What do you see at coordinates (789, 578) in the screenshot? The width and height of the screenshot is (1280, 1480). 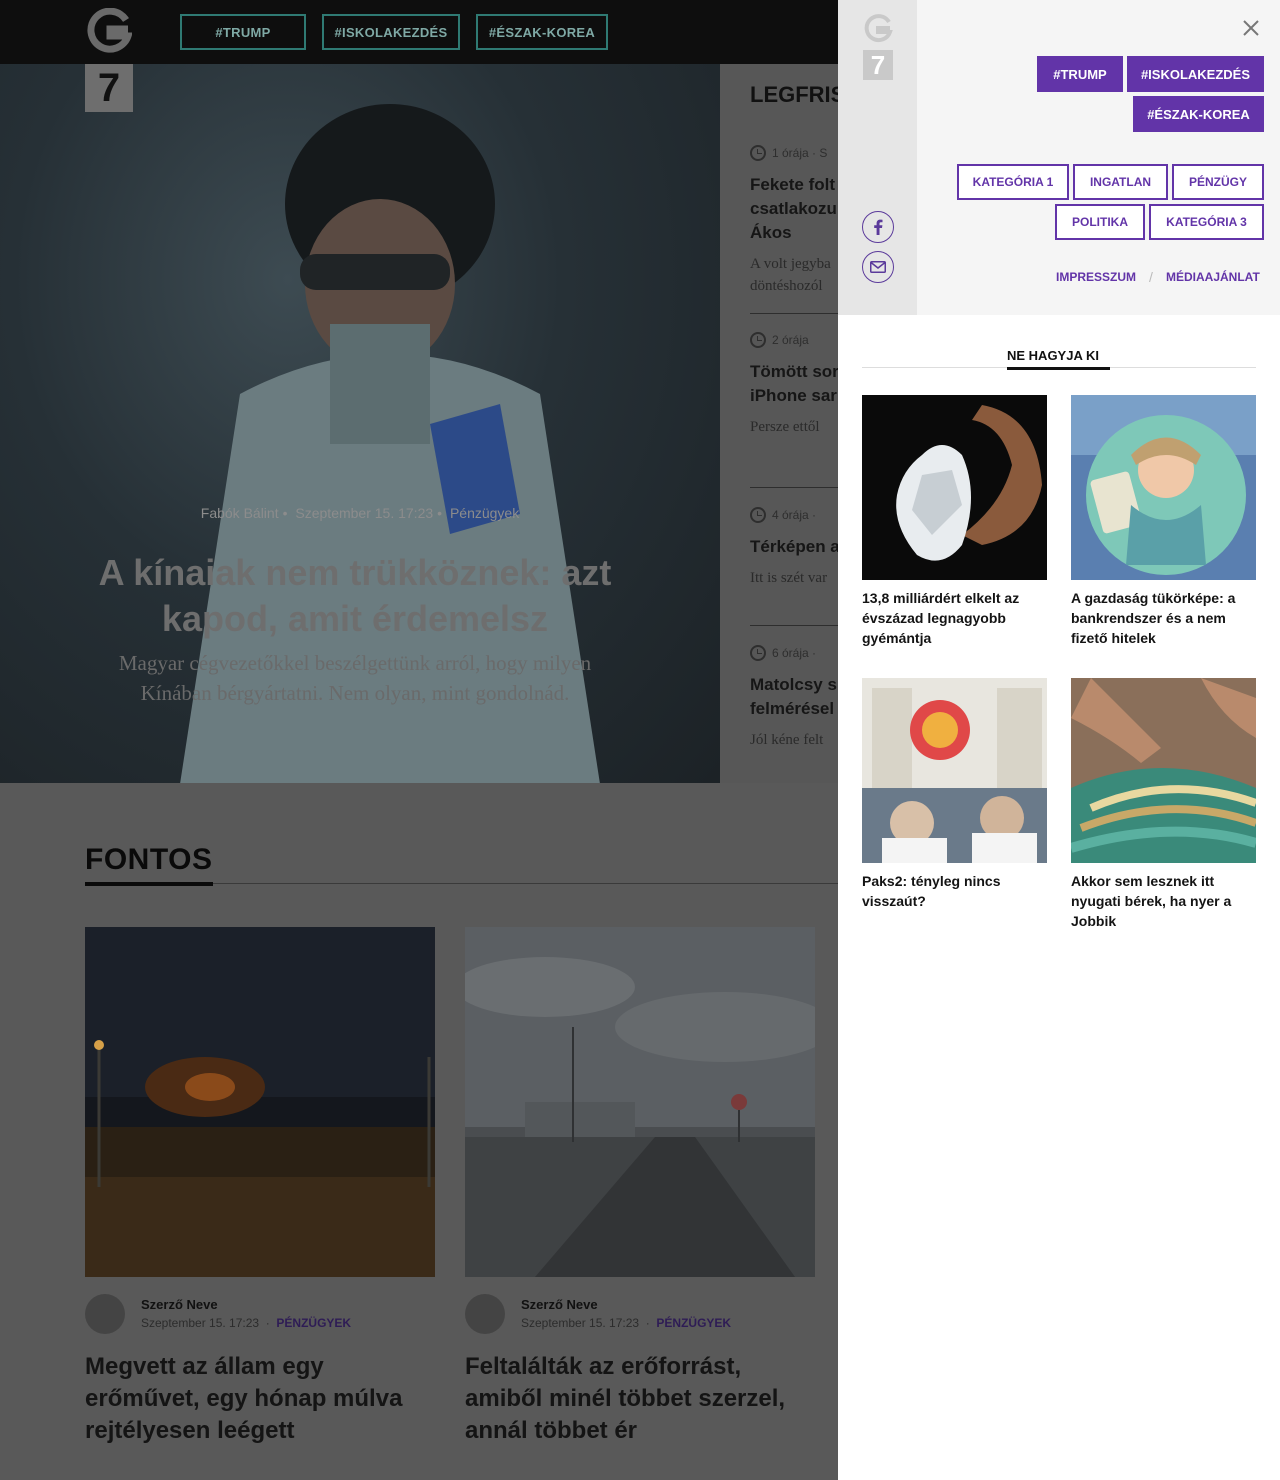 I see `latest-desc: Itt is szét var` at bounding box center [789, 578].